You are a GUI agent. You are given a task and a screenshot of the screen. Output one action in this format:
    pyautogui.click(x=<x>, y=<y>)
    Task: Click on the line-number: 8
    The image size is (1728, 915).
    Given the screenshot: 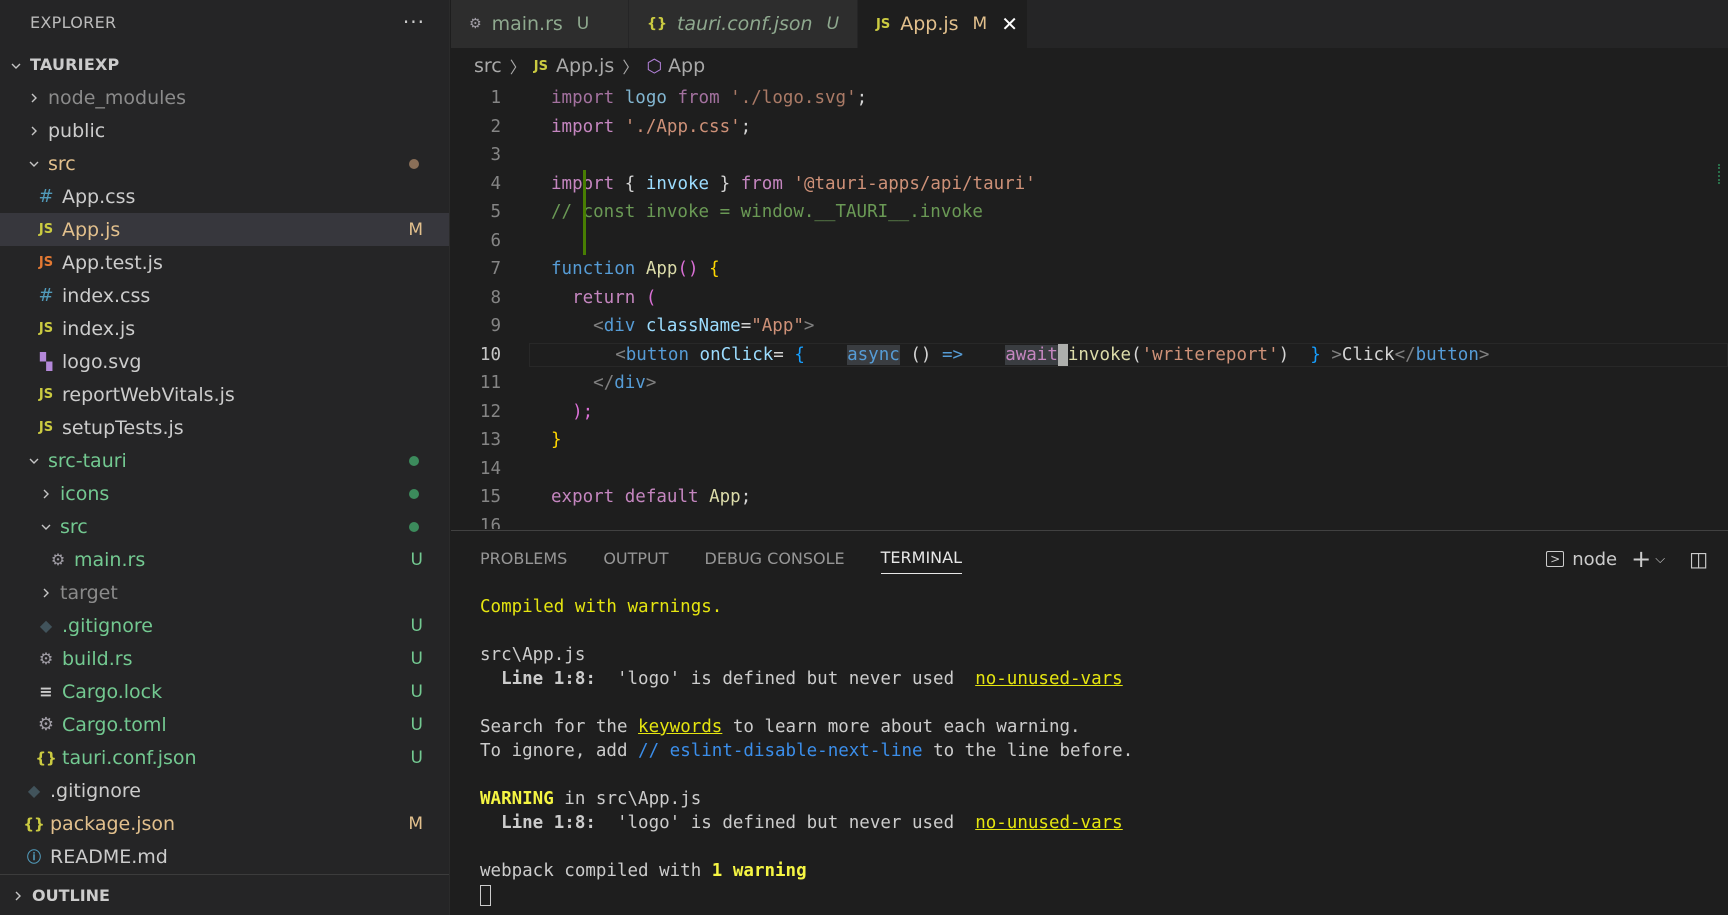 What is the action you would take?
    pyautogui.click(x=495, y=297)
    